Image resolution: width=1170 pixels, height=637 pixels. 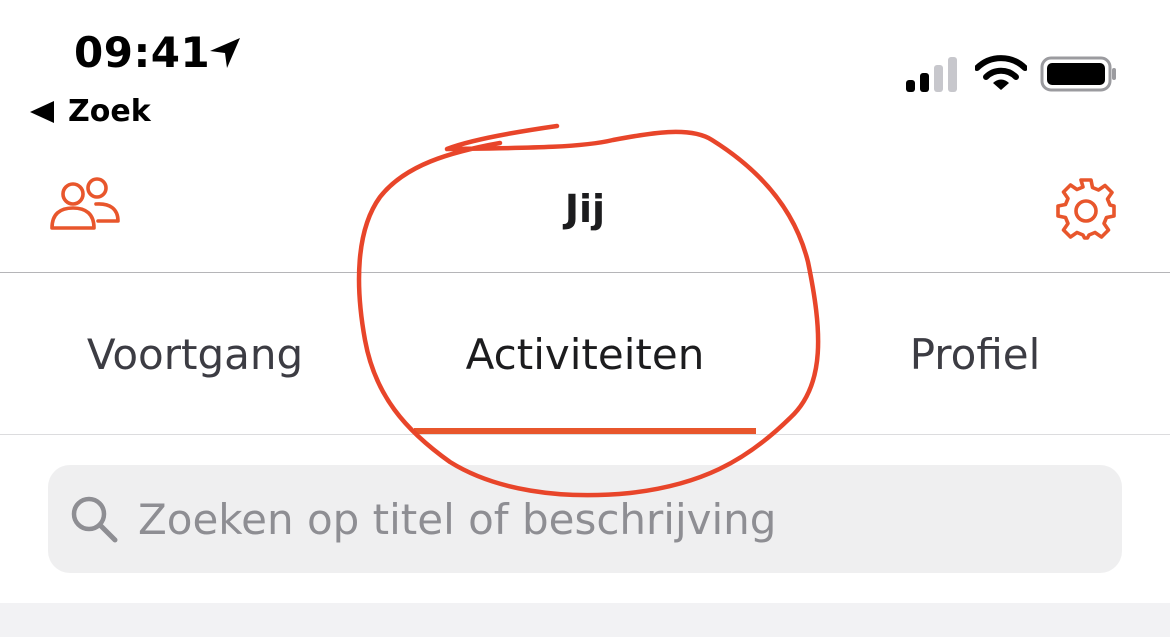 I want to click on content-background, so click(x=585, y=620).